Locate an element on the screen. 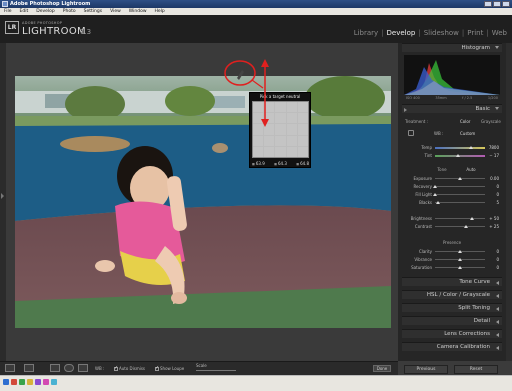 The width and height of the screenshot is (512, 391). recovery-value: 0 is located at coordinates (497, 186).